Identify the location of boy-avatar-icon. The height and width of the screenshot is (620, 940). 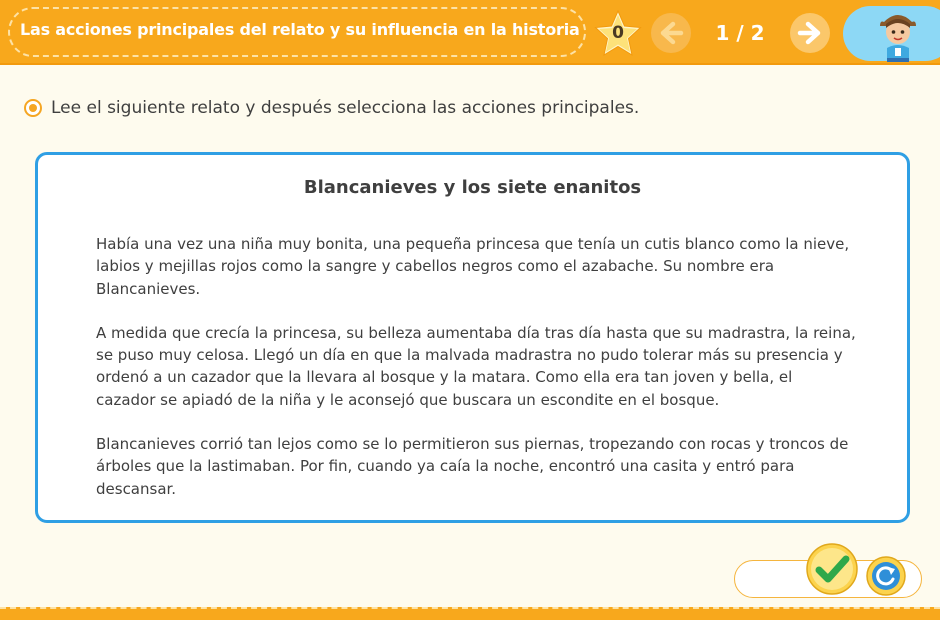
(898, 34).